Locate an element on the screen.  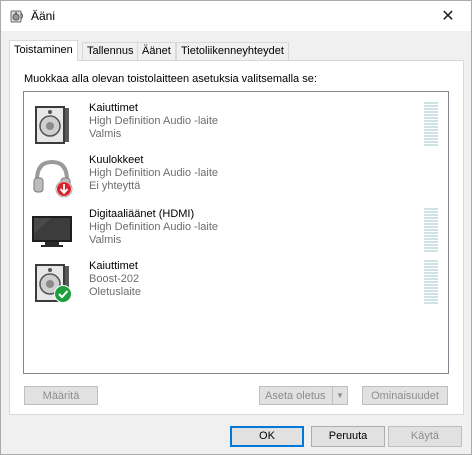
chevron-down-icon: ▼ is located at coordinates (339, 395).